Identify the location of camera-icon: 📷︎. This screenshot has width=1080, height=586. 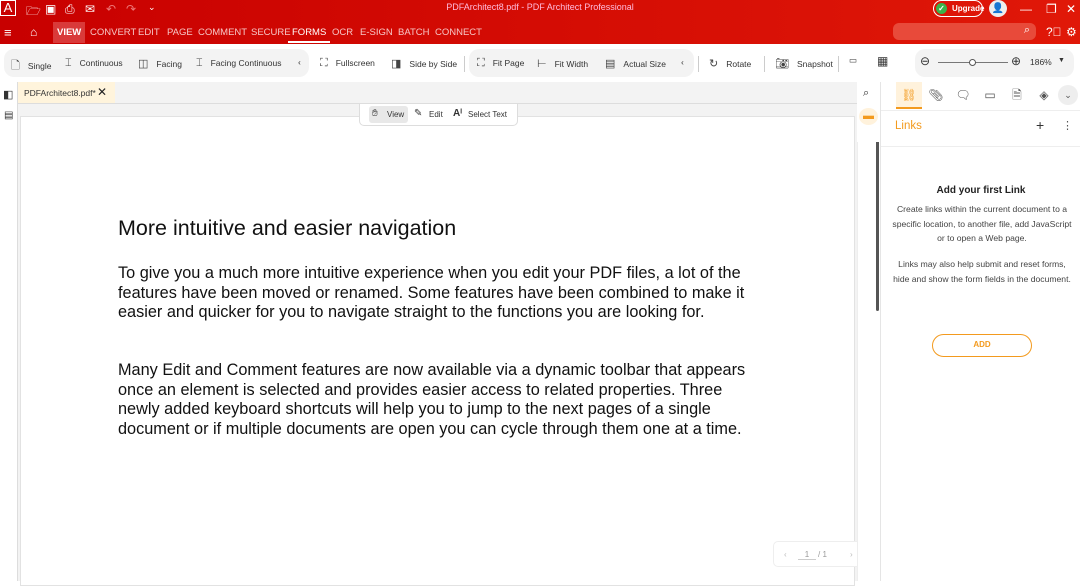
(782, 64).